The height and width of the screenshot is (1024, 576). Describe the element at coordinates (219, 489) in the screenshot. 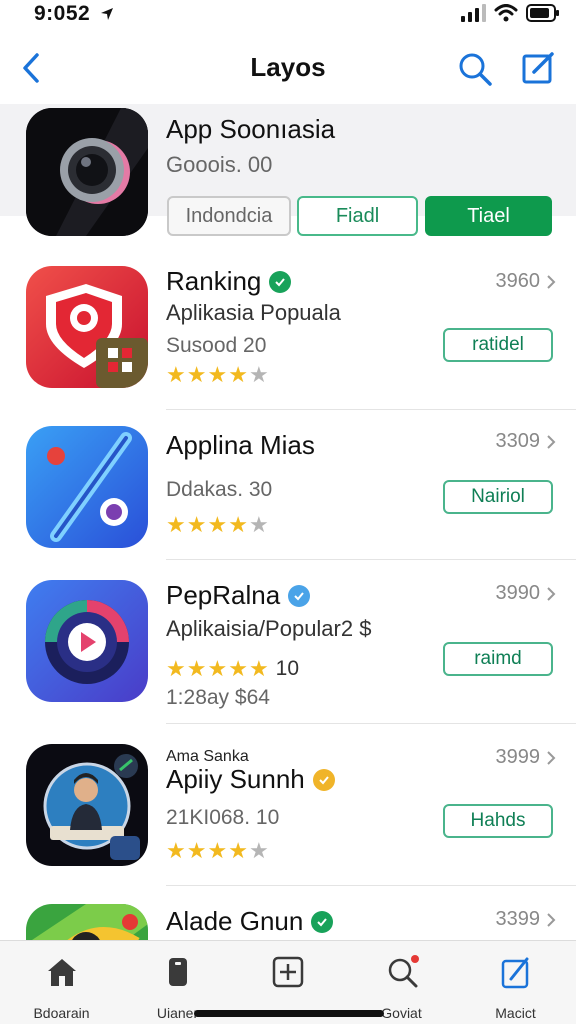

I see `app-meta: Ddakas. 30` at that location.